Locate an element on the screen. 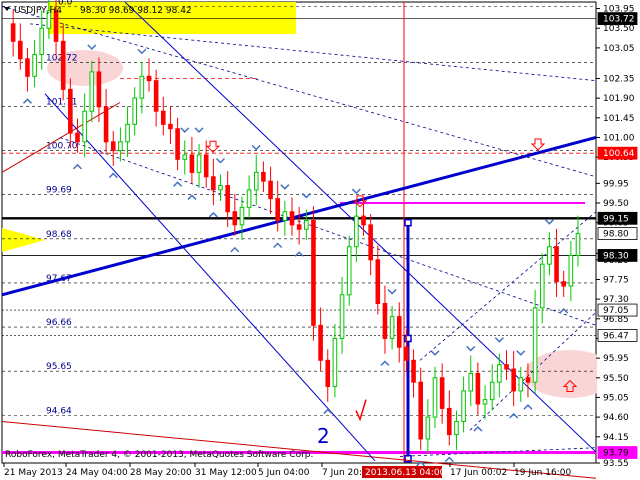  x-tick-label: 17 Jun 00:02 is located at coordinates (478, 473).